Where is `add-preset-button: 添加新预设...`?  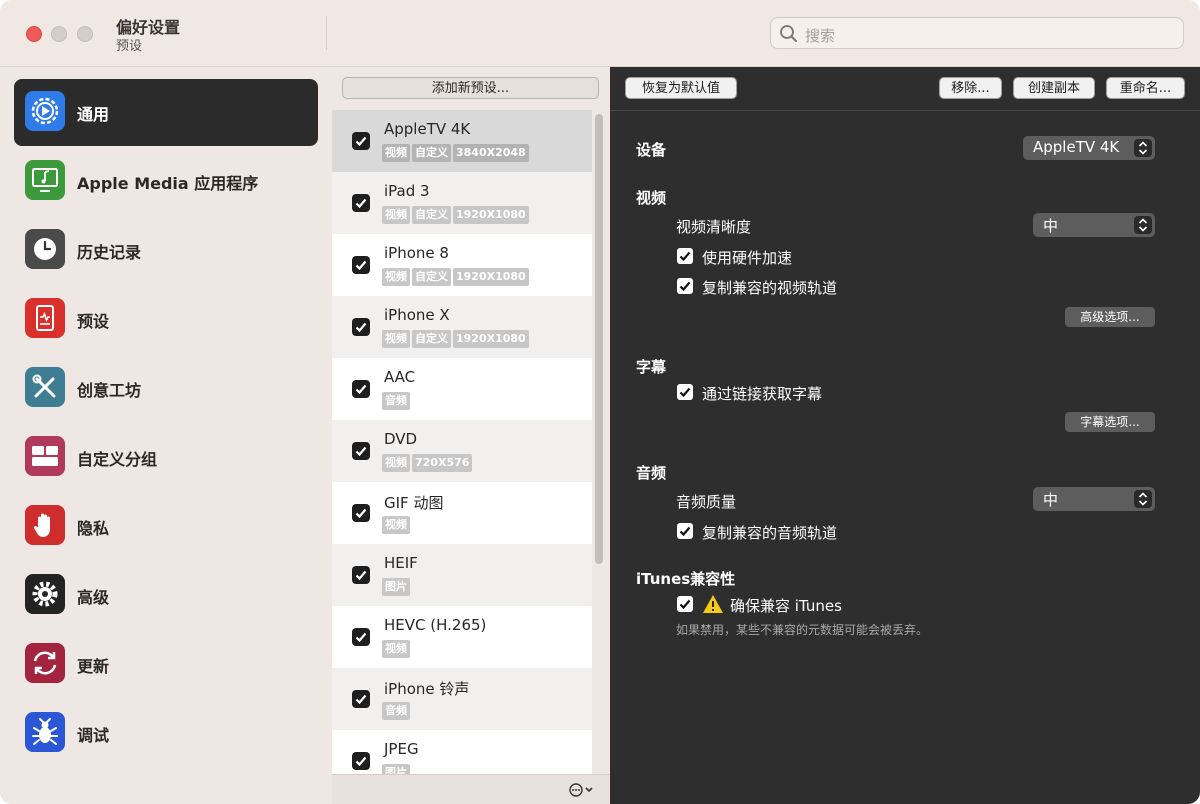
add-preset-button: 添加新预设... is located at coordinates (470, 88).